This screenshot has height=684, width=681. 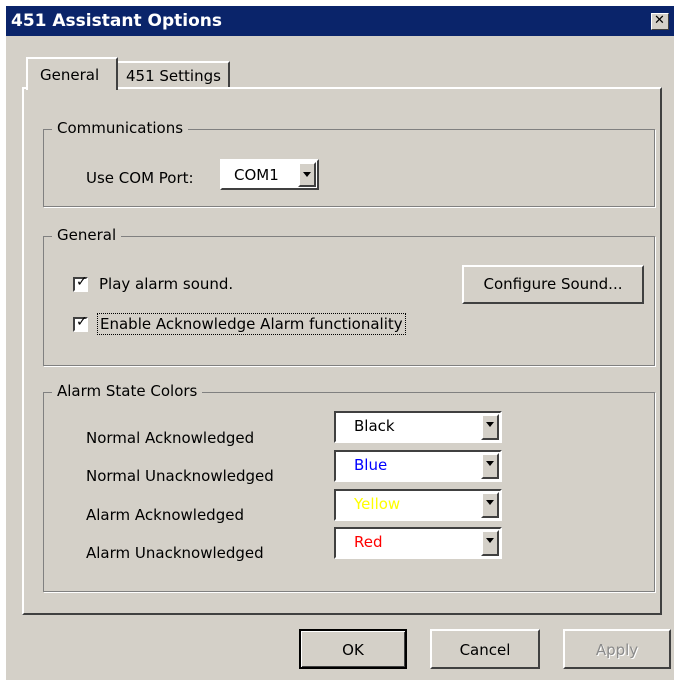 I want to click on com-port-value: COM1, so click(x=256, y=175).